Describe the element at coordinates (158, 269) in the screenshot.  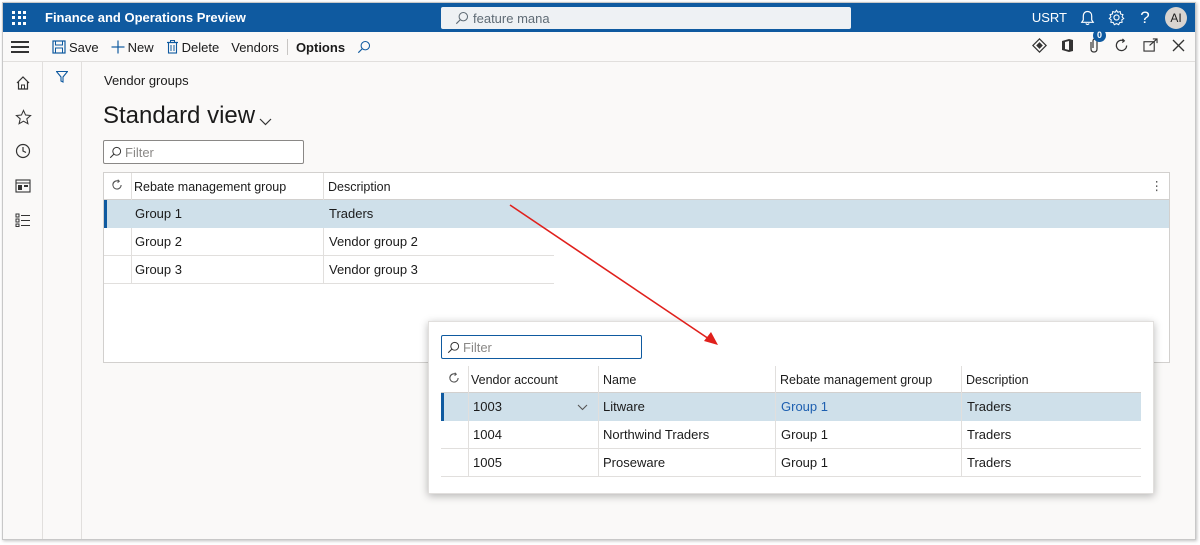
I see `cell-group: Group 3` at that location.